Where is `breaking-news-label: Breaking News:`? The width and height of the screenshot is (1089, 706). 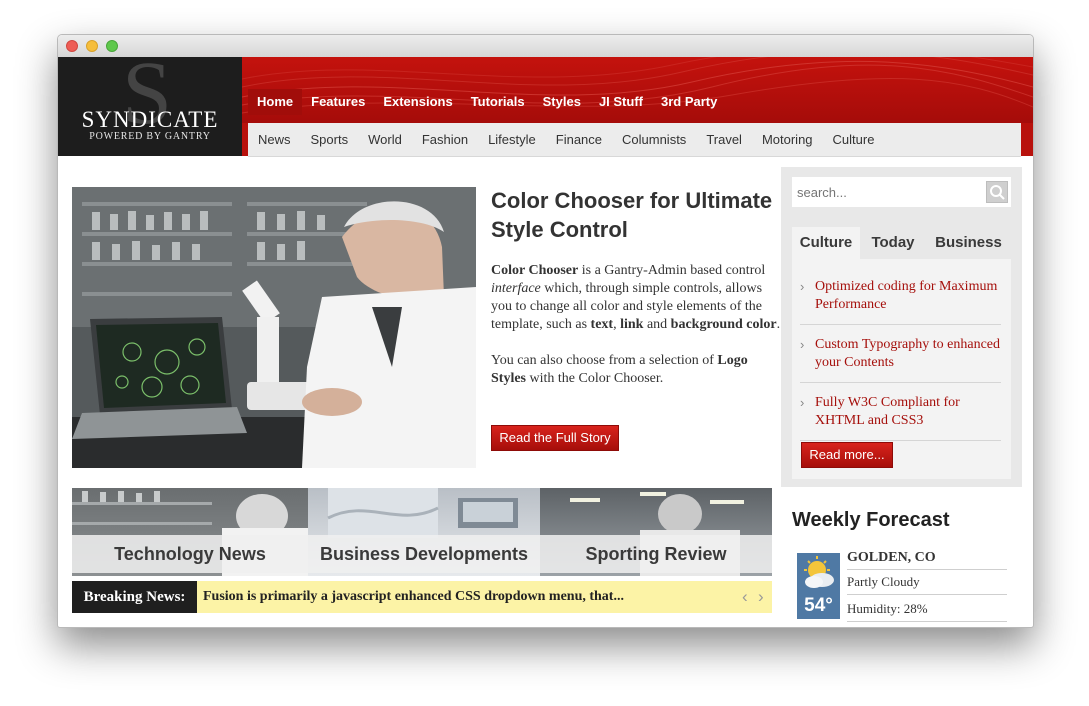 breaking-news-label: Breaking News: is located at coordinates (134, 597).